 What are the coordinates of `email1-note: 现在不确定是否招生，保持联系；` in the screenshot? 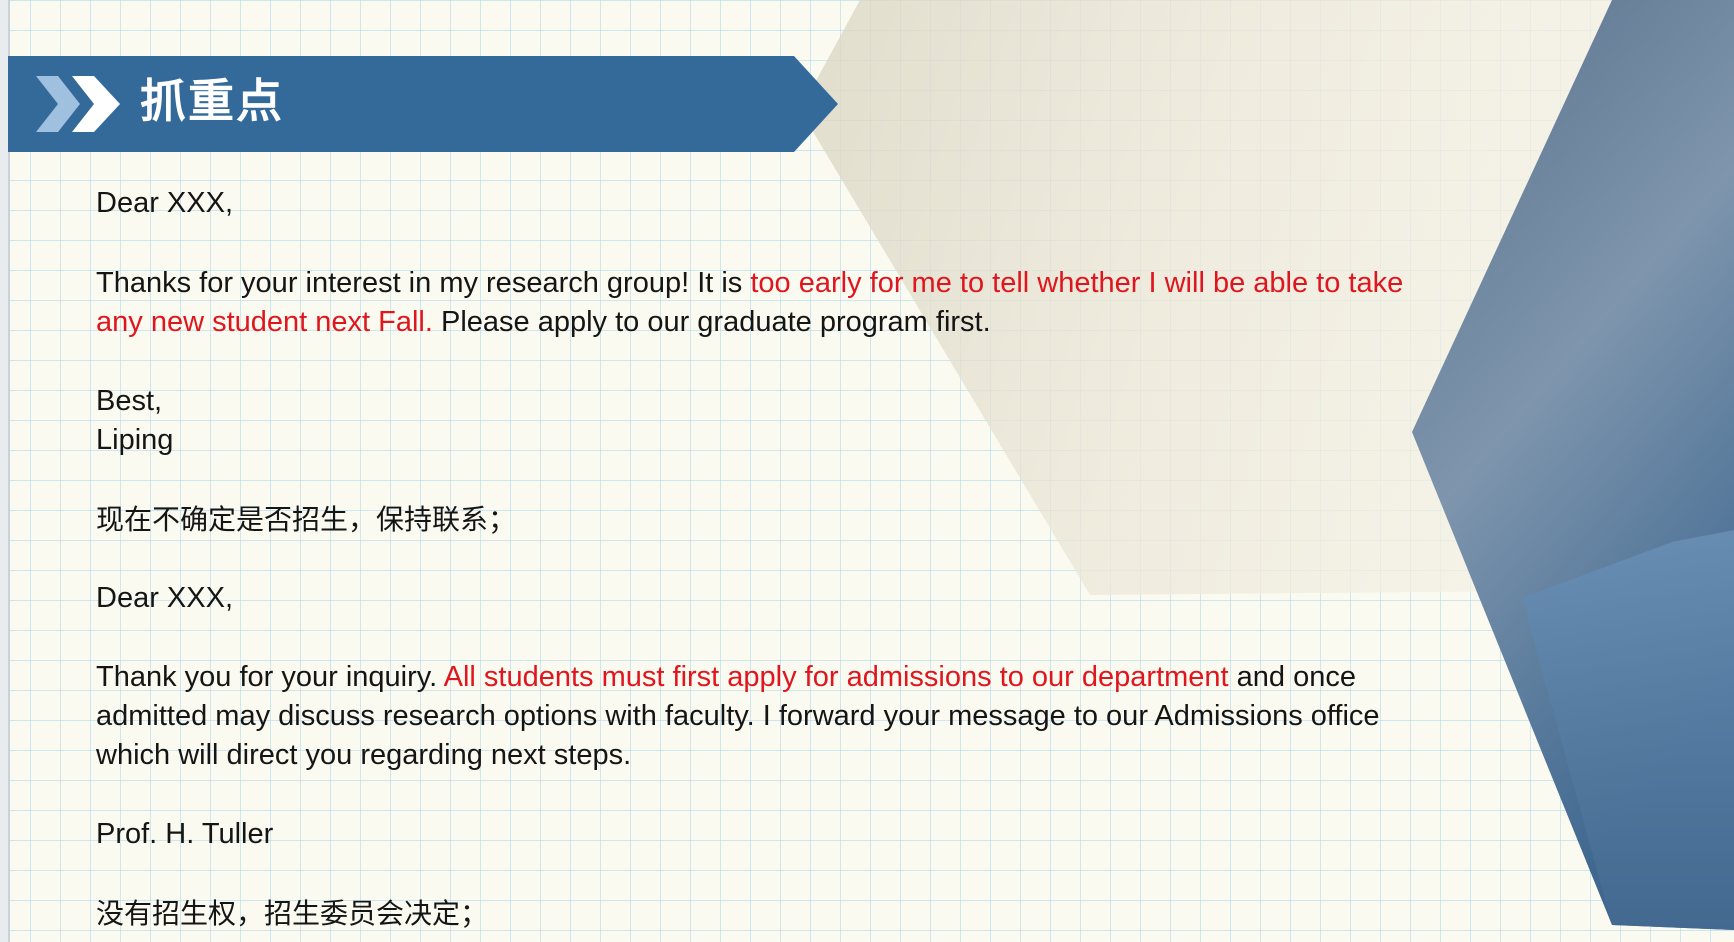 It's located at (306, 519).